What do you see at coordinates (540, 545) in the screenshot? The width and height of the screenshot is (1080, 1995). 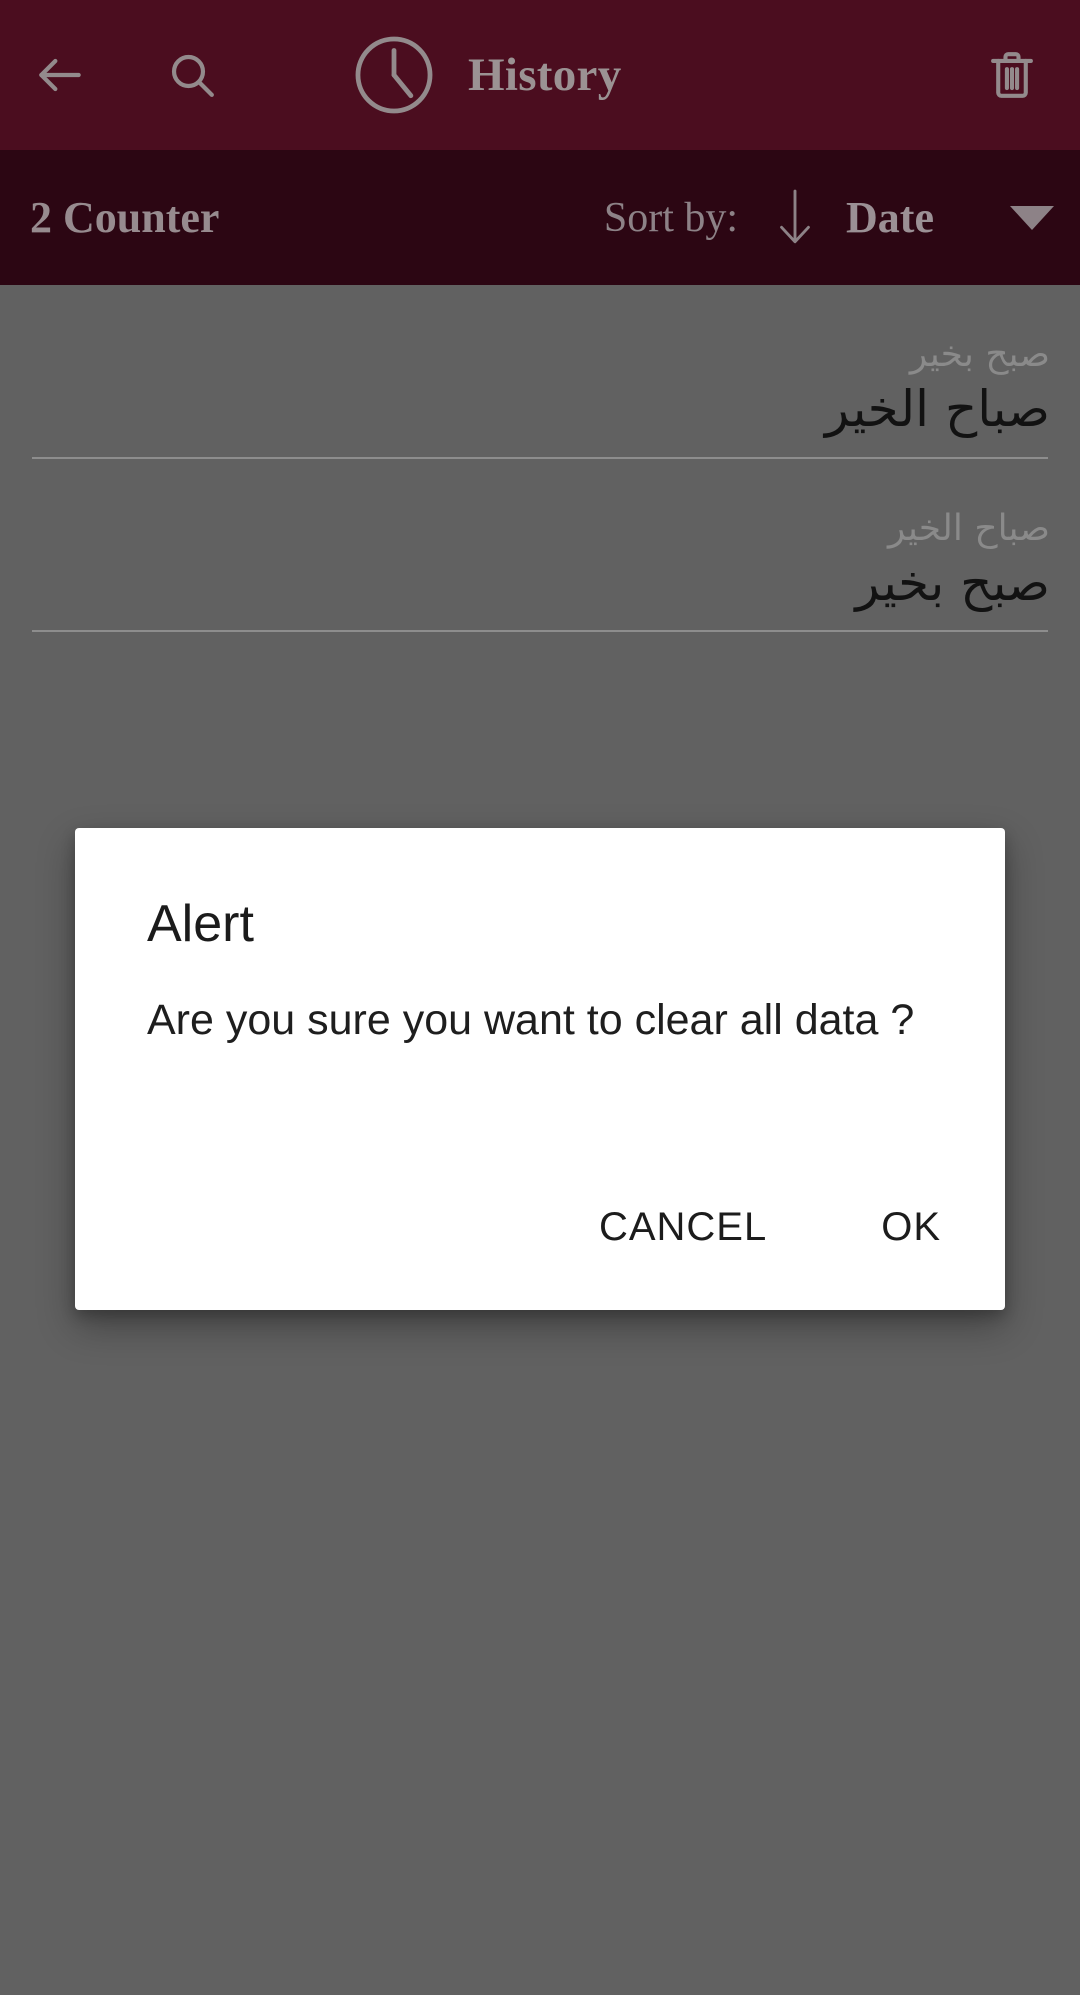 I see `list-item: صباح الخير صبح بخير` at bounding box center [540, 545].